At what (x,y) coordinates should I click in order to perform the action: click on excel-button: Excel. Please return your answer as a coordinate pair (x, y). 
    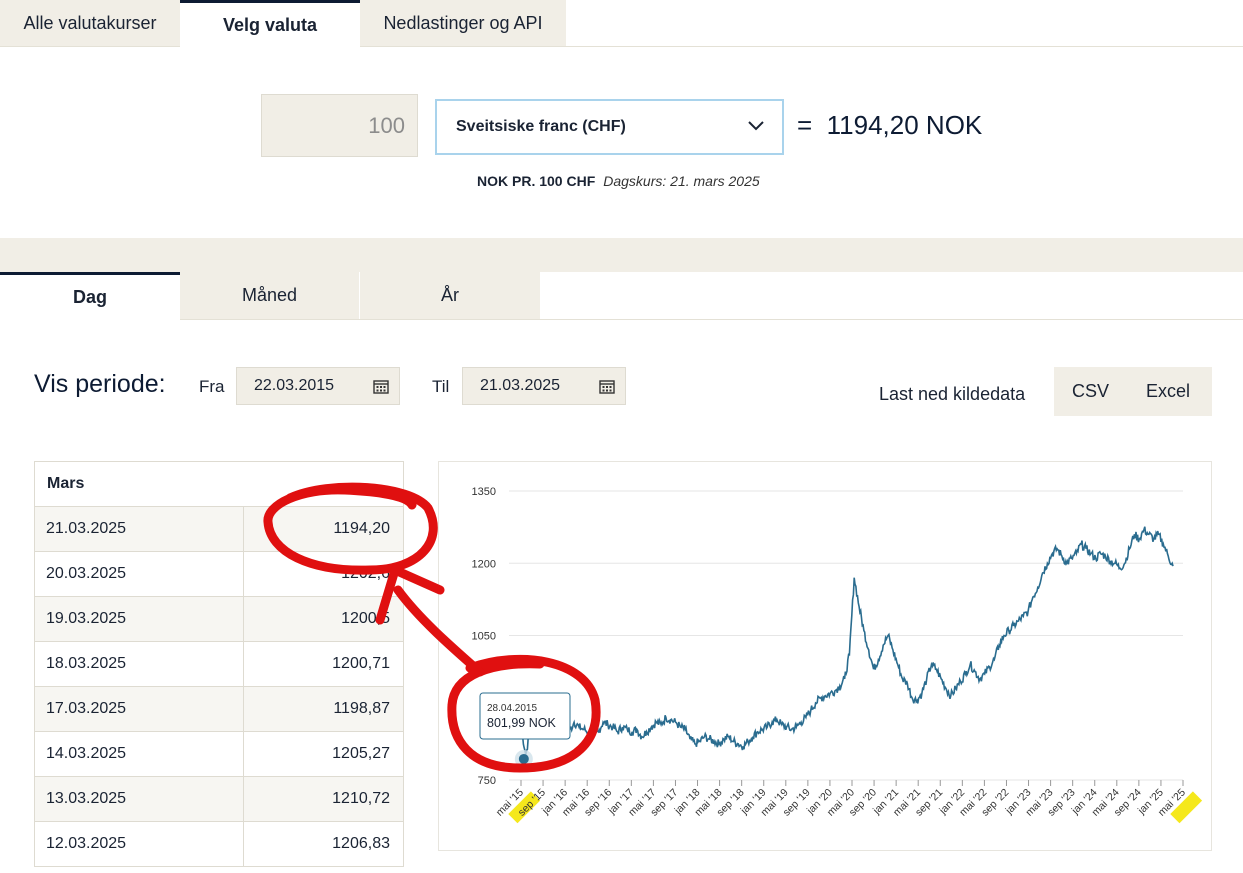
    Looking at the image, I should click on (1168, 391).